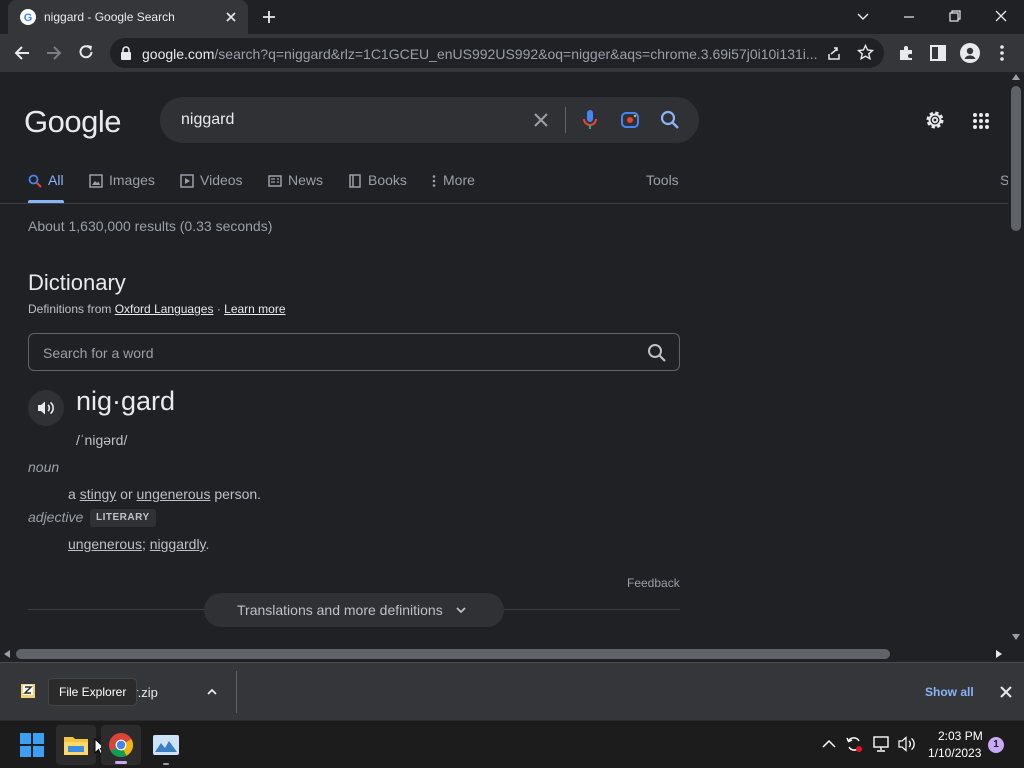 The height and width of the screenshot is (768, 1024). I want to click on word-search-placeholder: Search for a word, so click(98, 353).